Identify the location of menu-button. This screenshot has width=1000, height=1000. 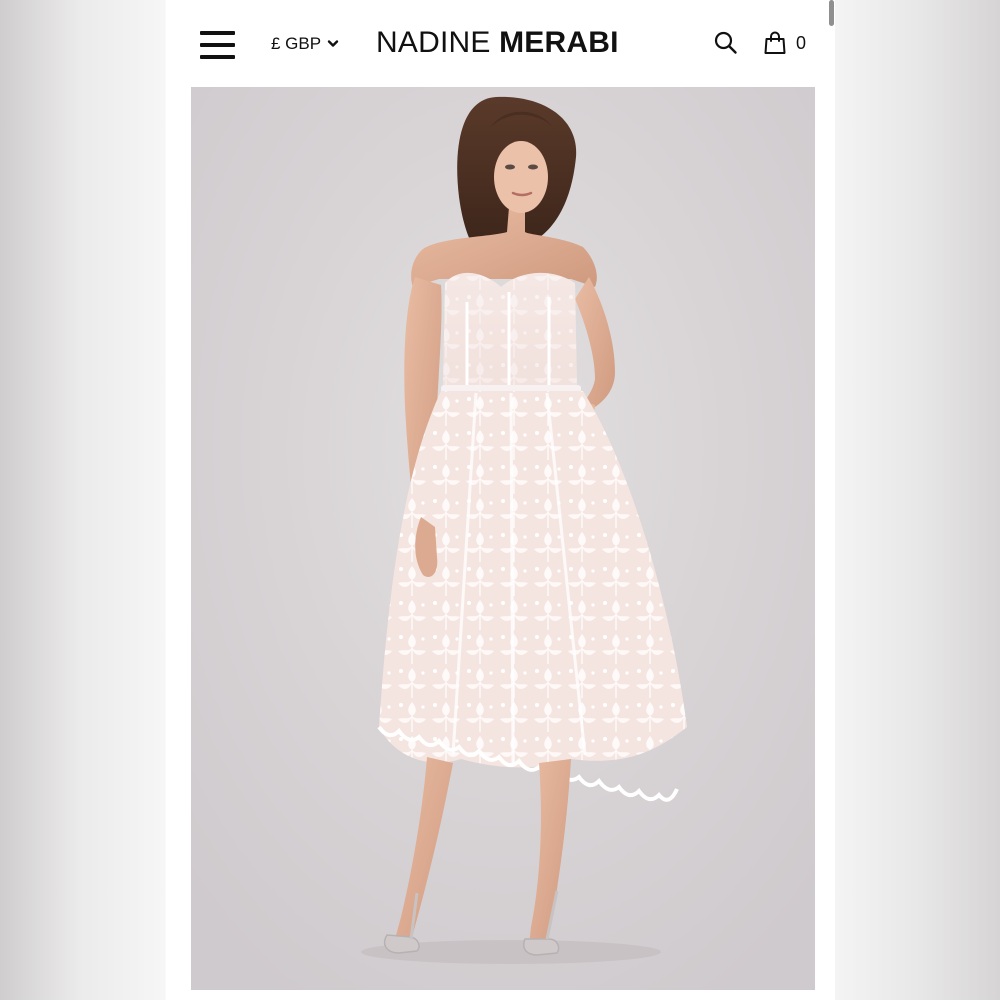
(217, 45).